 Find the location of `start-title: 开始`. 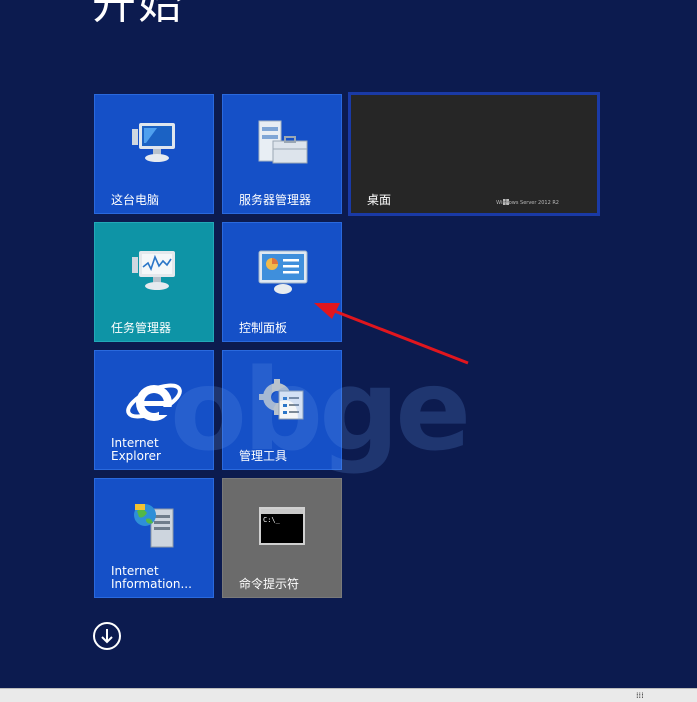

start-title: 开始 is located at coordinates (138, 14).